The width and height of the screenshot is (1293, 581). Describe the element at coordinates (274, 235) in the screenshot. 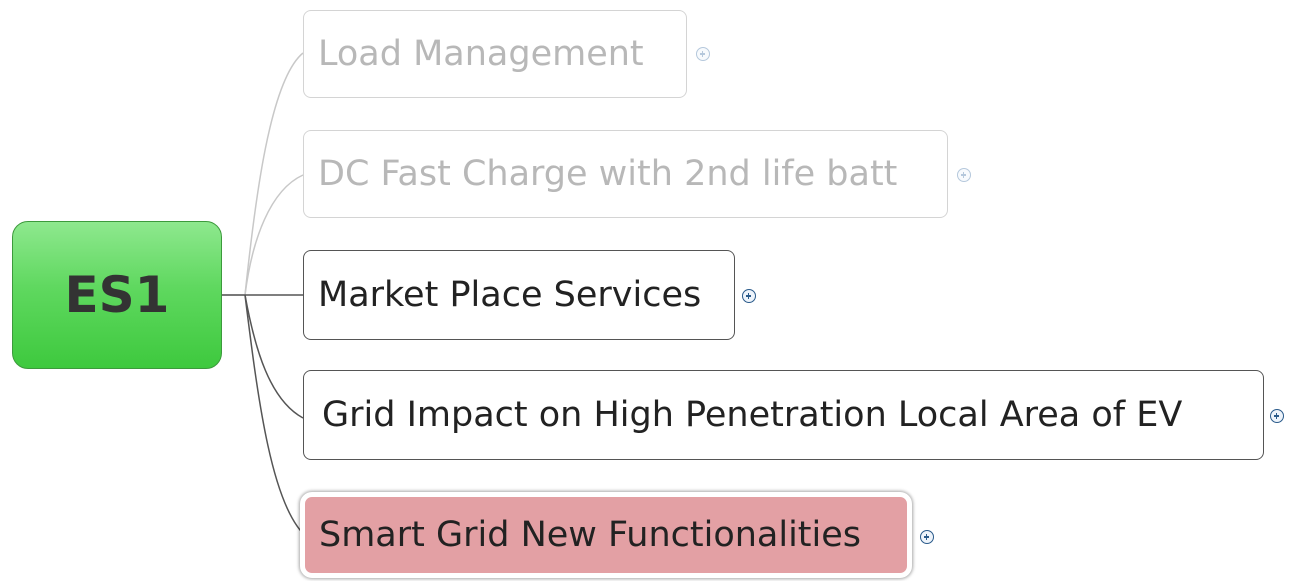

I see `connector-dc-fast-charge` at that location.